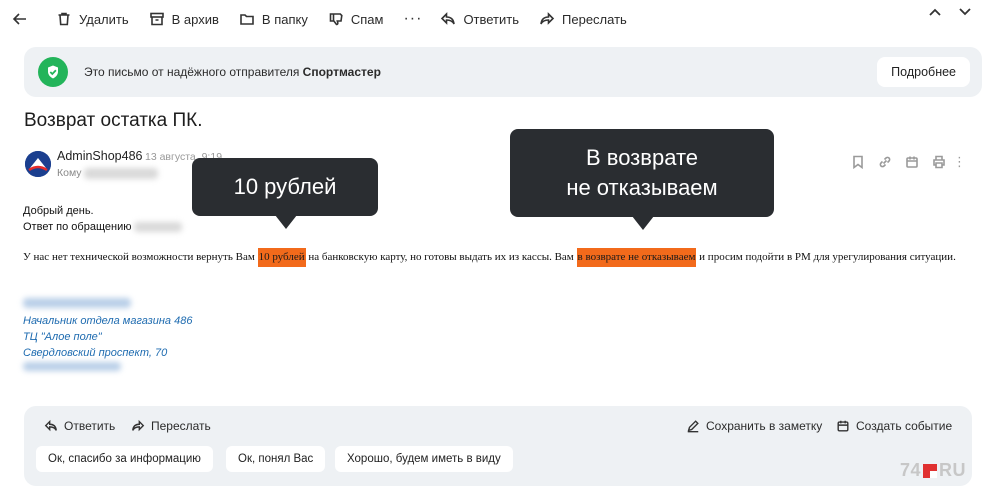  What do you see at coordinates (424, 459) in the screenshot?
I see `quick-reply-chip: Хорошо, будем иметь в виду` at bounding box center [424, 459].